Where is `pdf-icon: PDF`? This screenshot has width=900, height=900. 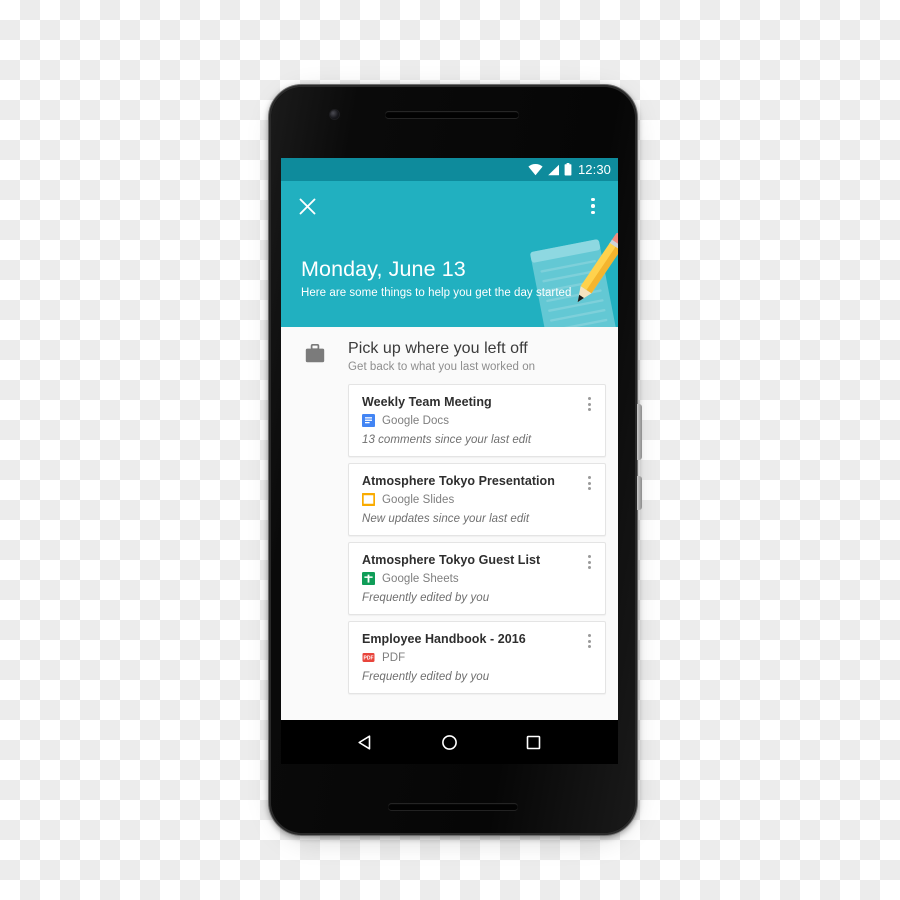 pdf-icon: PDF is located at coordinates (368, 657).